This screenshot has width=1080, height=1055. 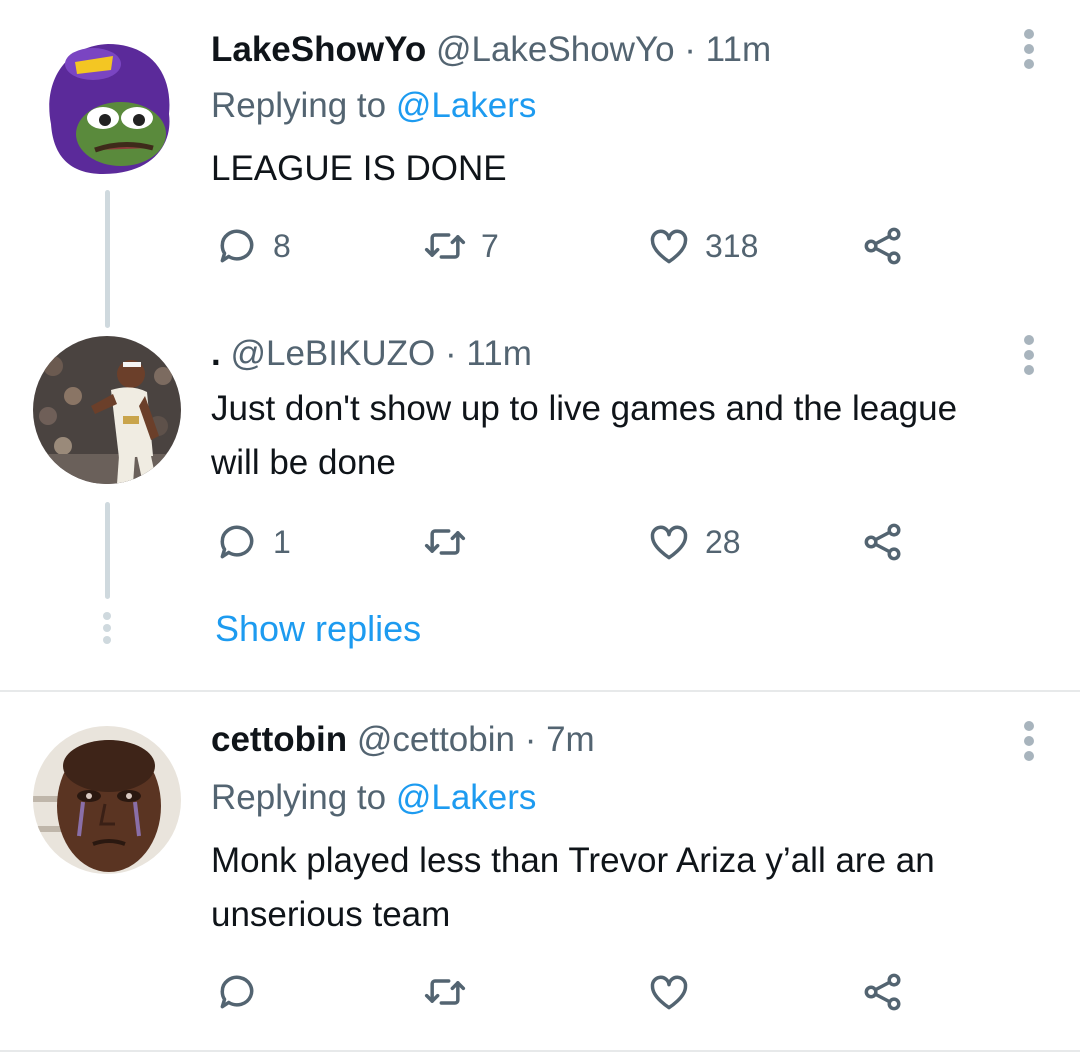 What do you see at coordinates (318, 629) in the screenshot?
I see `show-replies-link: Show replies` at bounding box center [318, 629].